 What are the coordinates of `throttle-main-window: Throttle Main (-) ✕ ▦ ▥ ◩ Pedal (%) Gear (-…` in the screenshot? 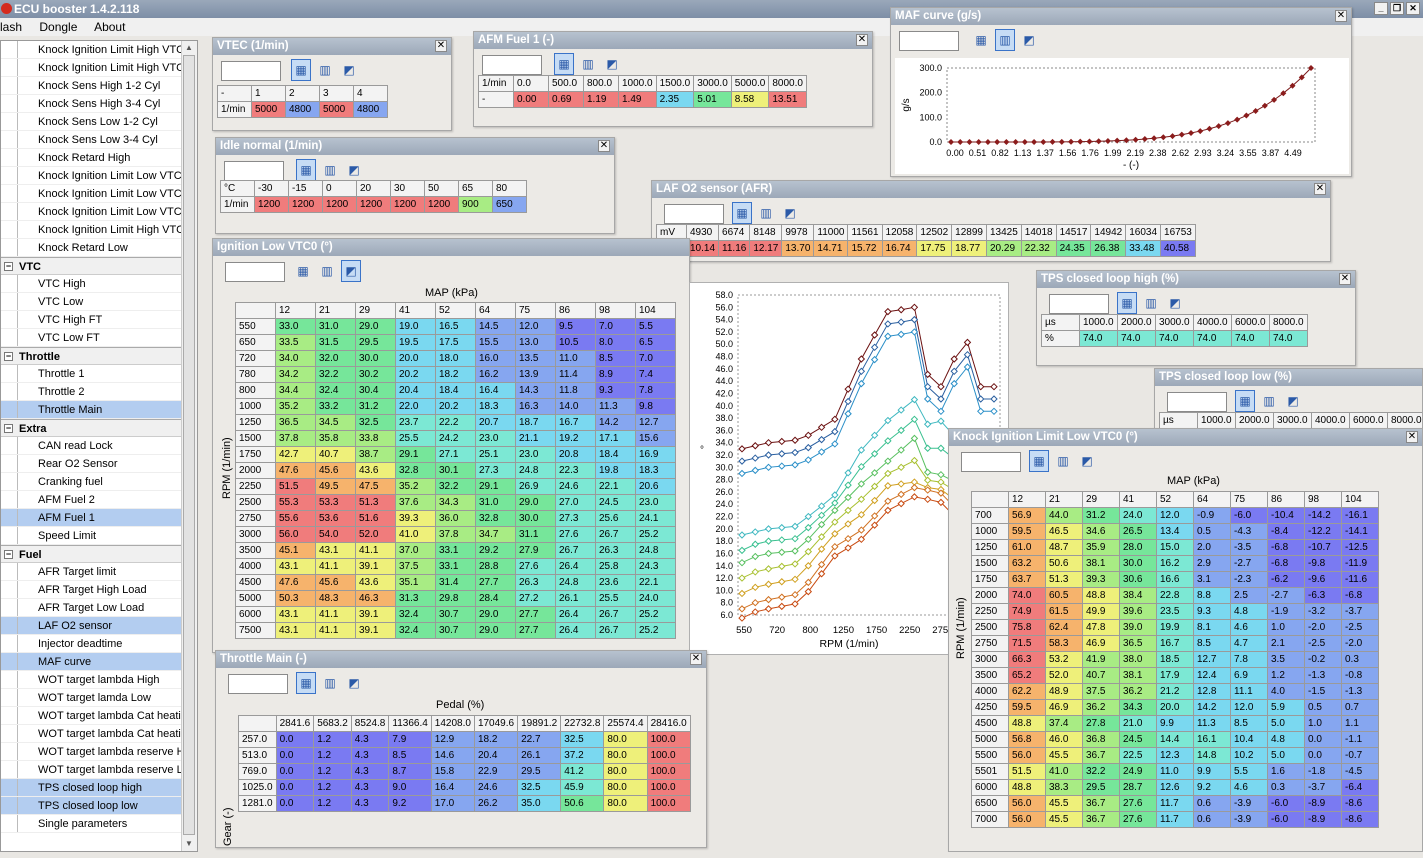 It's located at (461, 749).